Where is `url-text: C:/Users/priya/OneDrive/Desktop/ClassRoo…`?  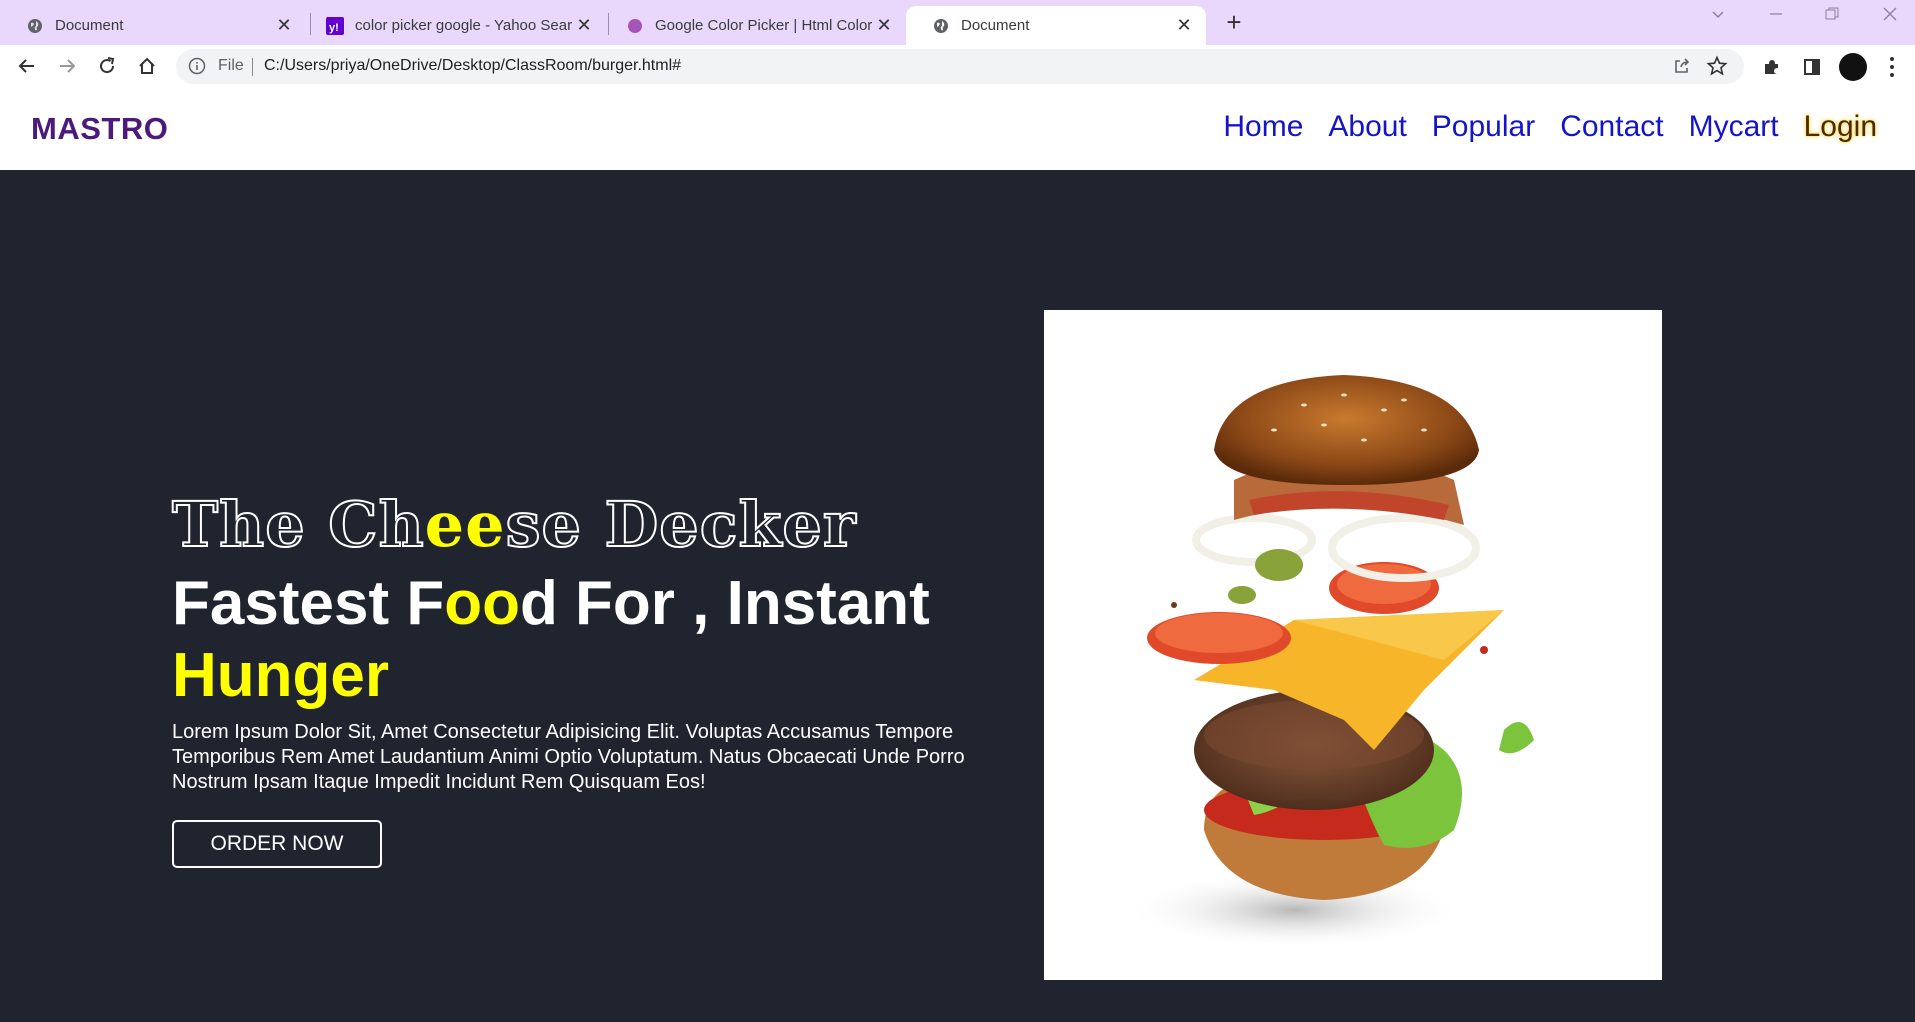 url-text: C:/Users/priya/OneDrive/Desktop/ClassRoo… is located at coordinates (472, 66).